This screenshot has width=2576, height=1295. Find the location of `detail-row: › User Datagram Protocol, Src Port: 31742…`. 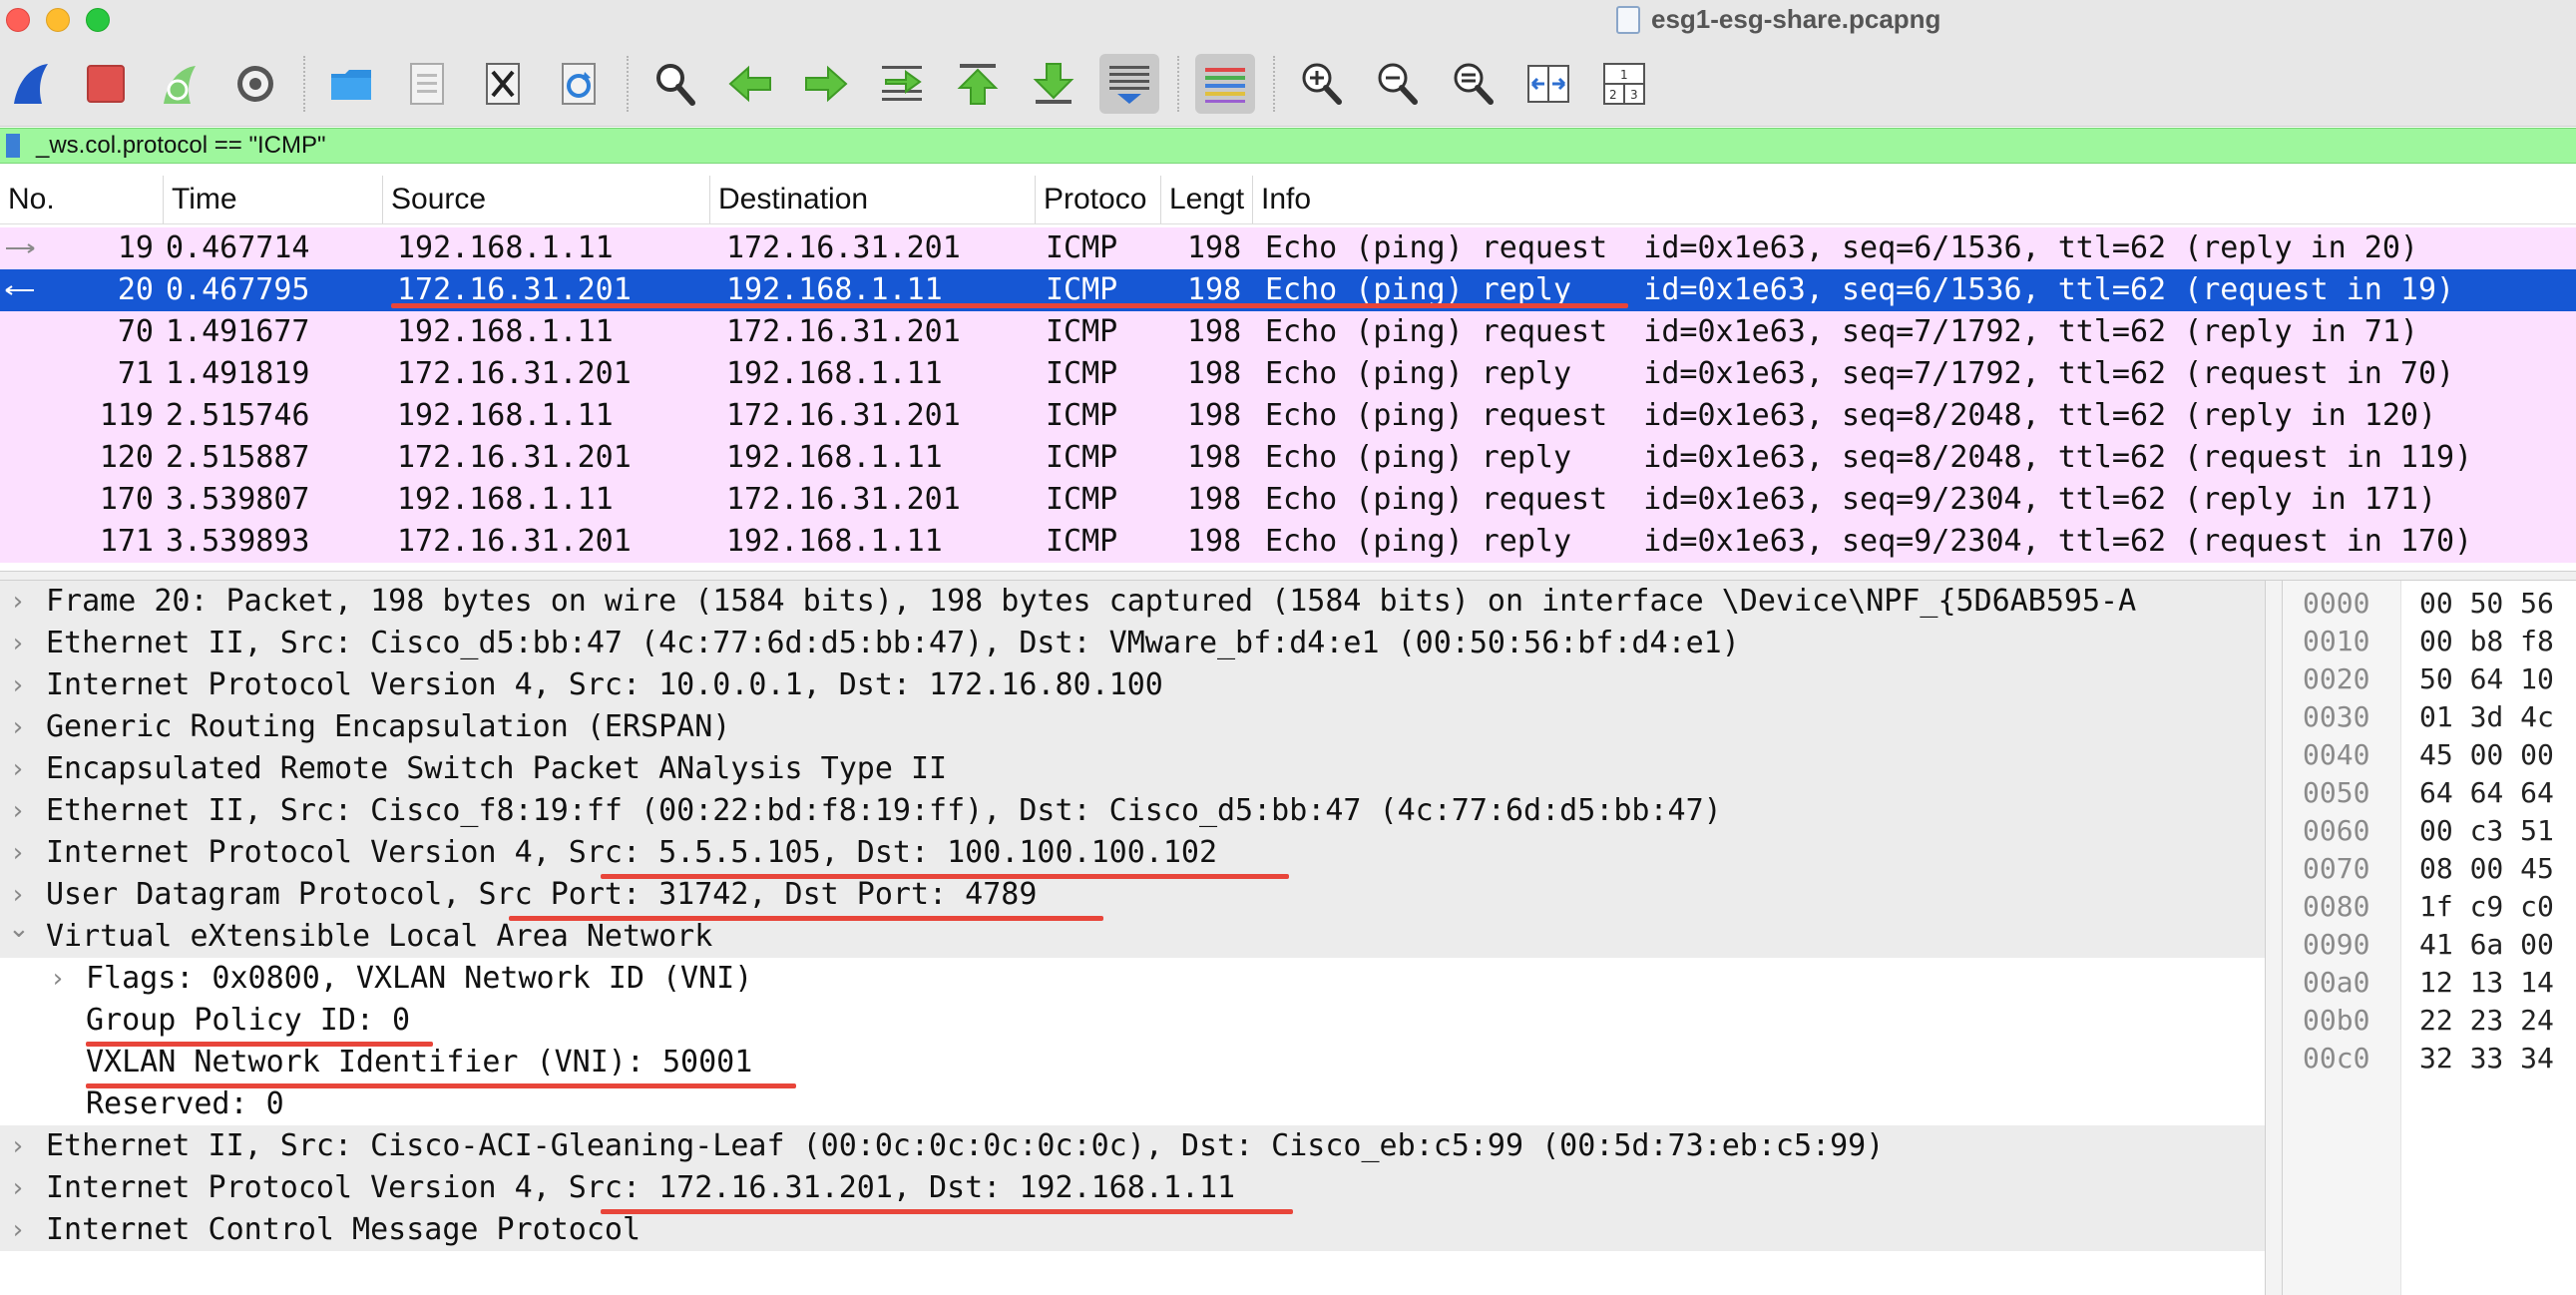

detail-row: › User Datagram Protocol, Src Port: 31742… is located at coordinates (1132, 895).